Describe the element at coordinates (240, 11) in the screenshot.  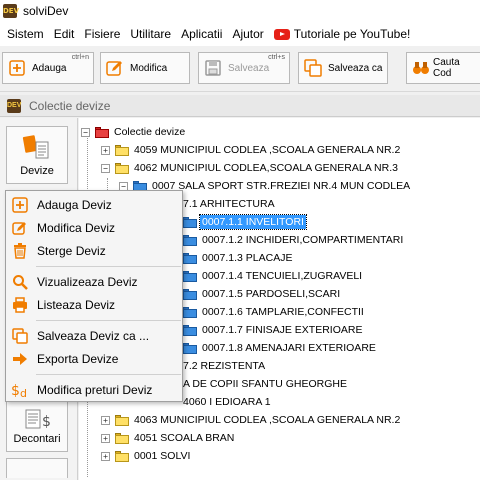
I see `title-bar: DEV solviDev` at that location.